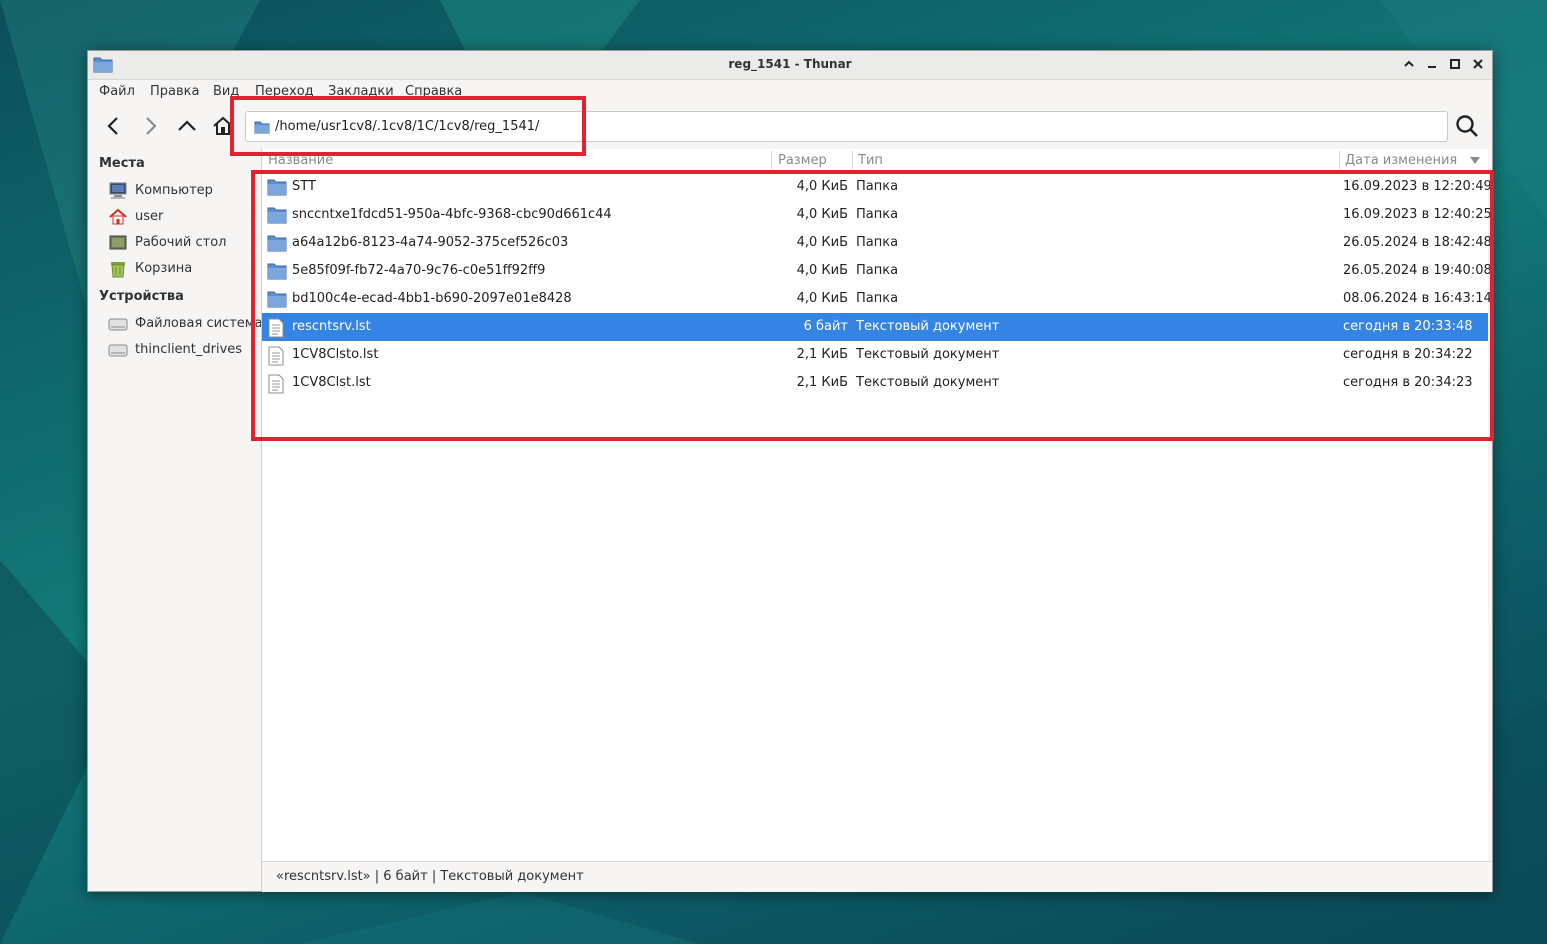 This screenshot has width=1547, height=944. What do you see at coordinates (1417, 270) in the screenshot?
I see `file-date: 26.05.2024 в 19:40:08` at bounding box center [1417, 270].